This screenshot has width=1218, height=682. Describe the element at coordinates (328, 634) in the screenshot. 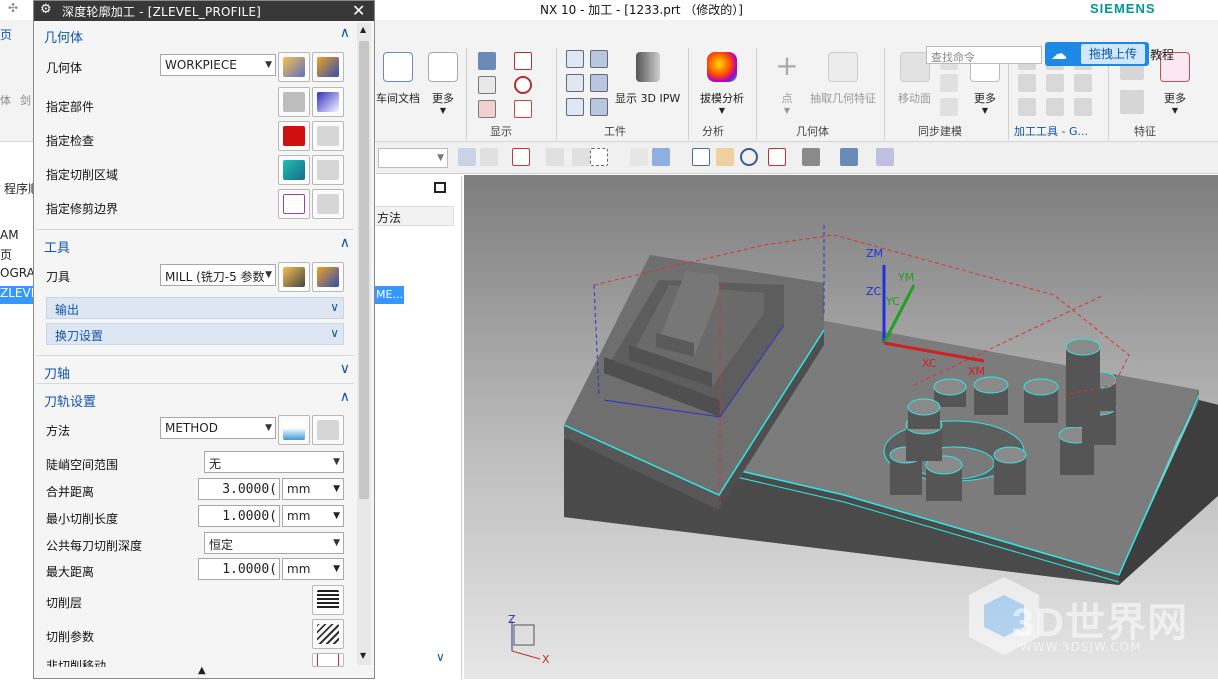

I see `cut-params-button` at that location.